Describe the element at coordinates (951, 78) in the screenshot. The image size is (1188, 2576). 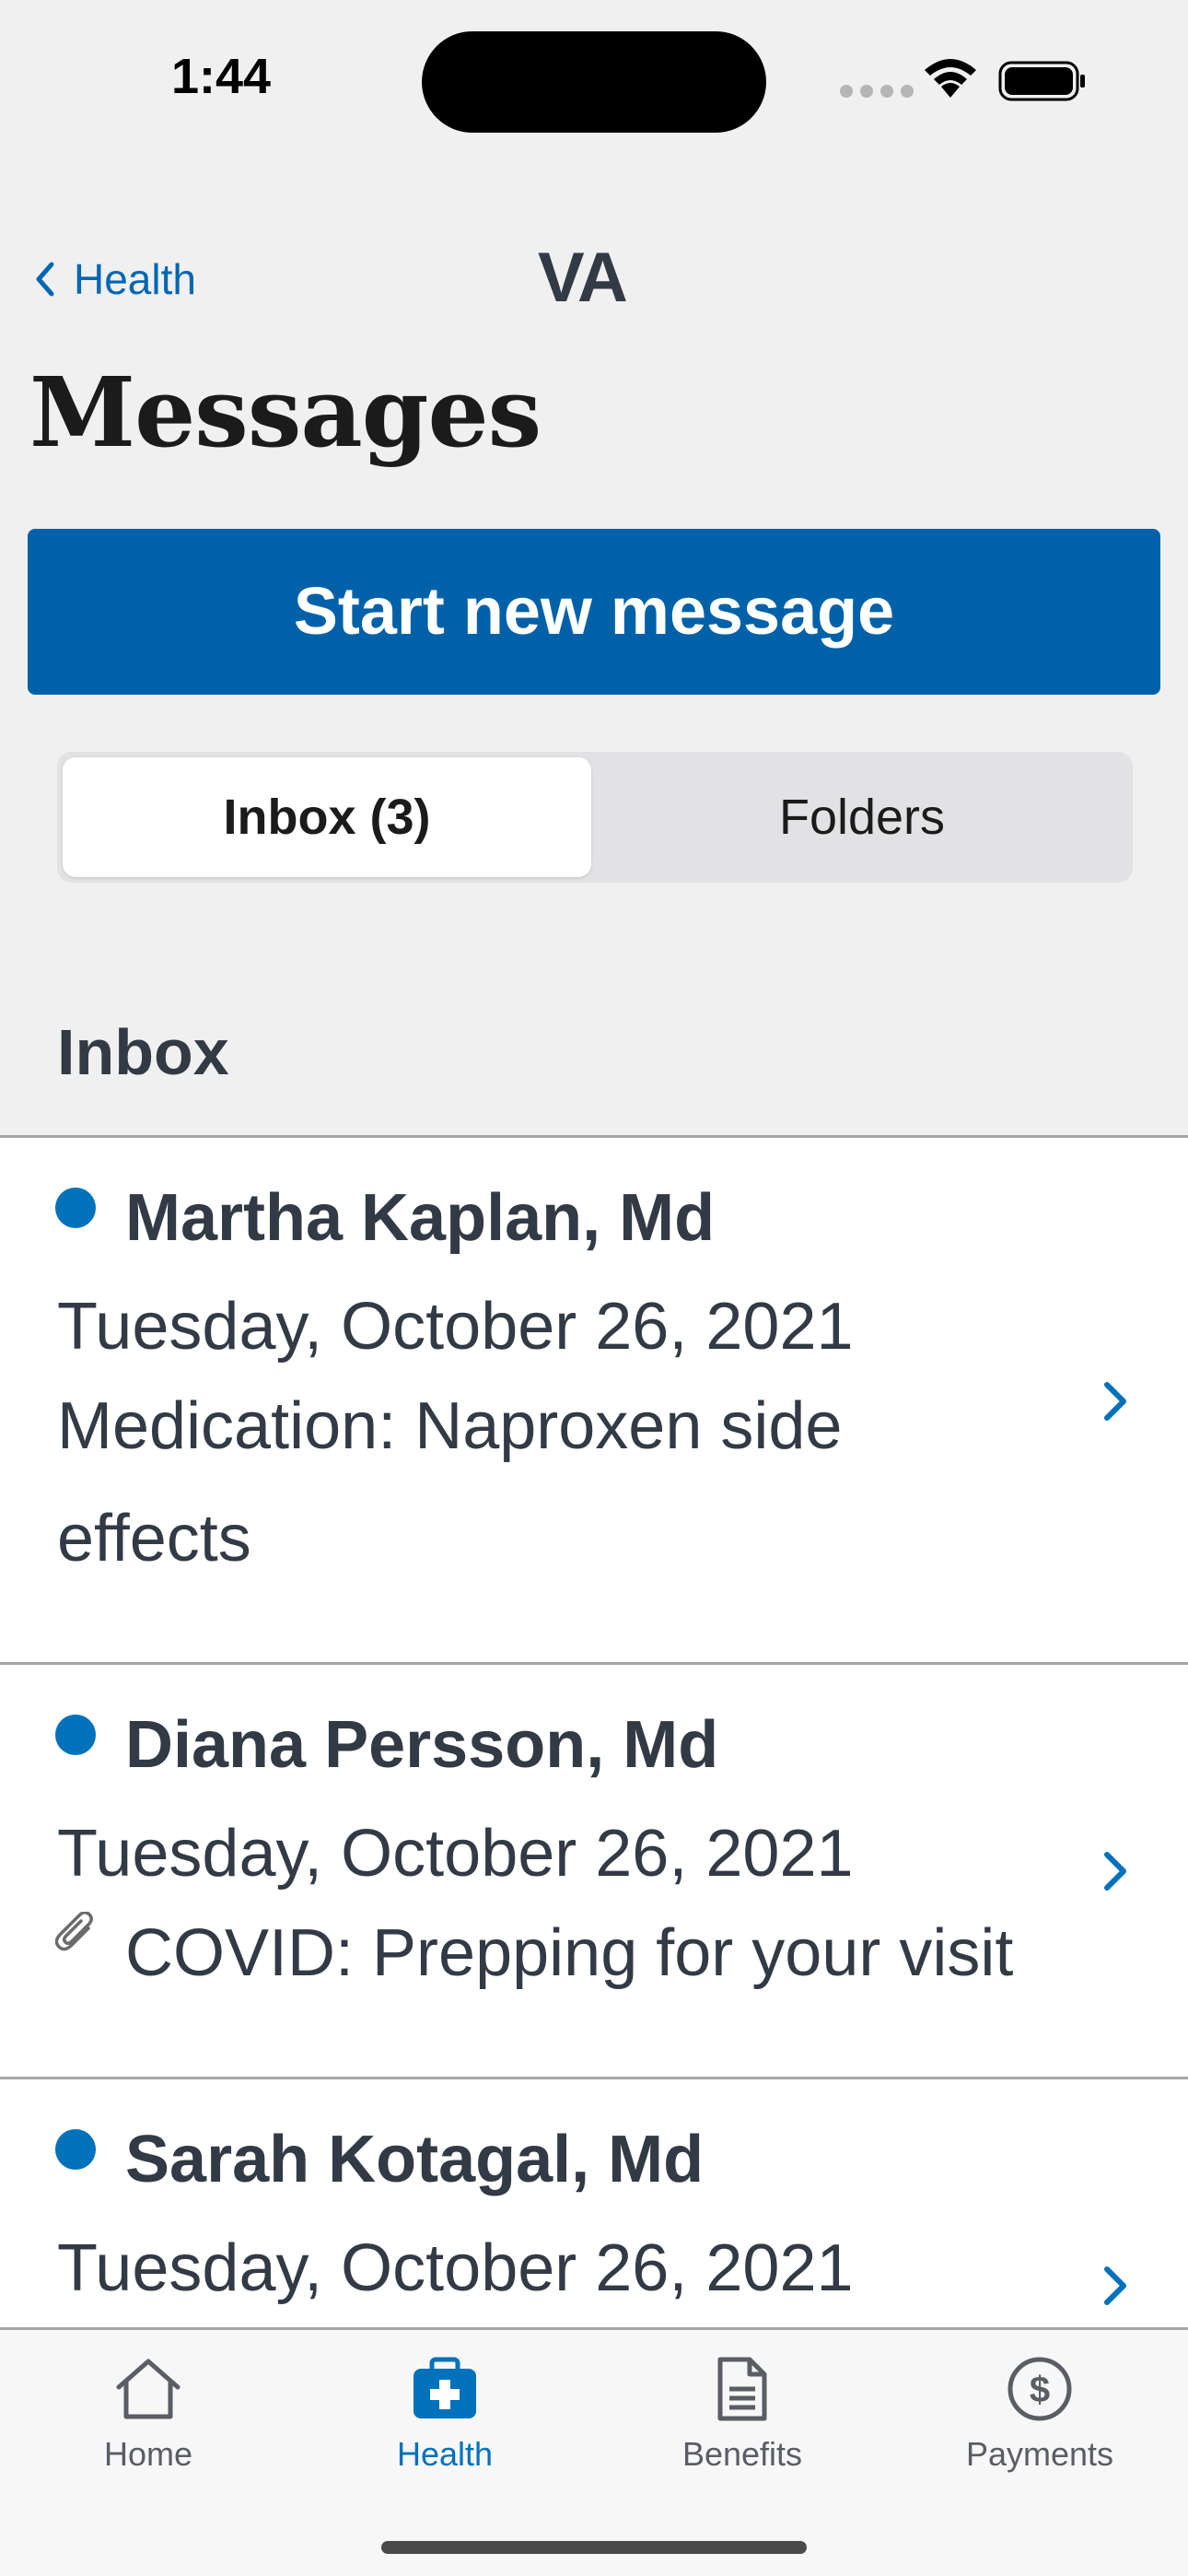
I see `wifi-icon` at that location.